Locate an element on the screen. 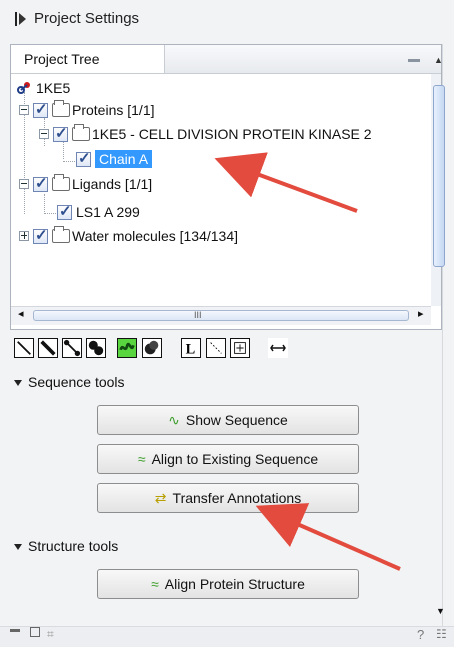 This screenshot has height=647, width=454. svg-text: L is located at coordinates (191, 349).